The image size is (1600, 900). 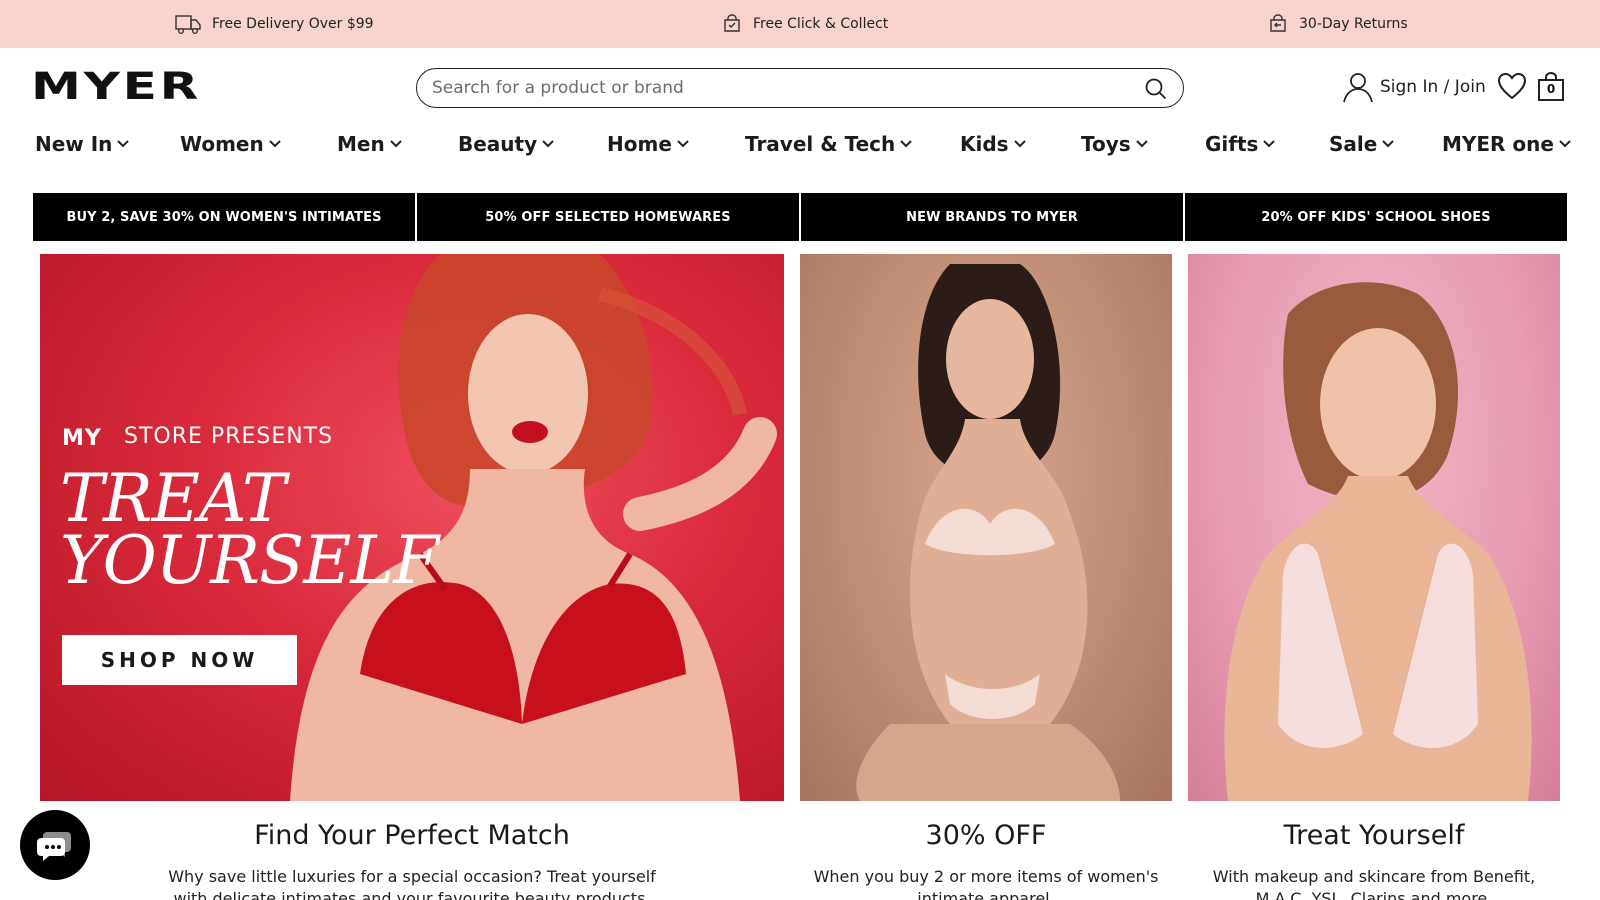 I want to click on hero-headline: TREAT YOURSELF, so click(x=249, y=529).